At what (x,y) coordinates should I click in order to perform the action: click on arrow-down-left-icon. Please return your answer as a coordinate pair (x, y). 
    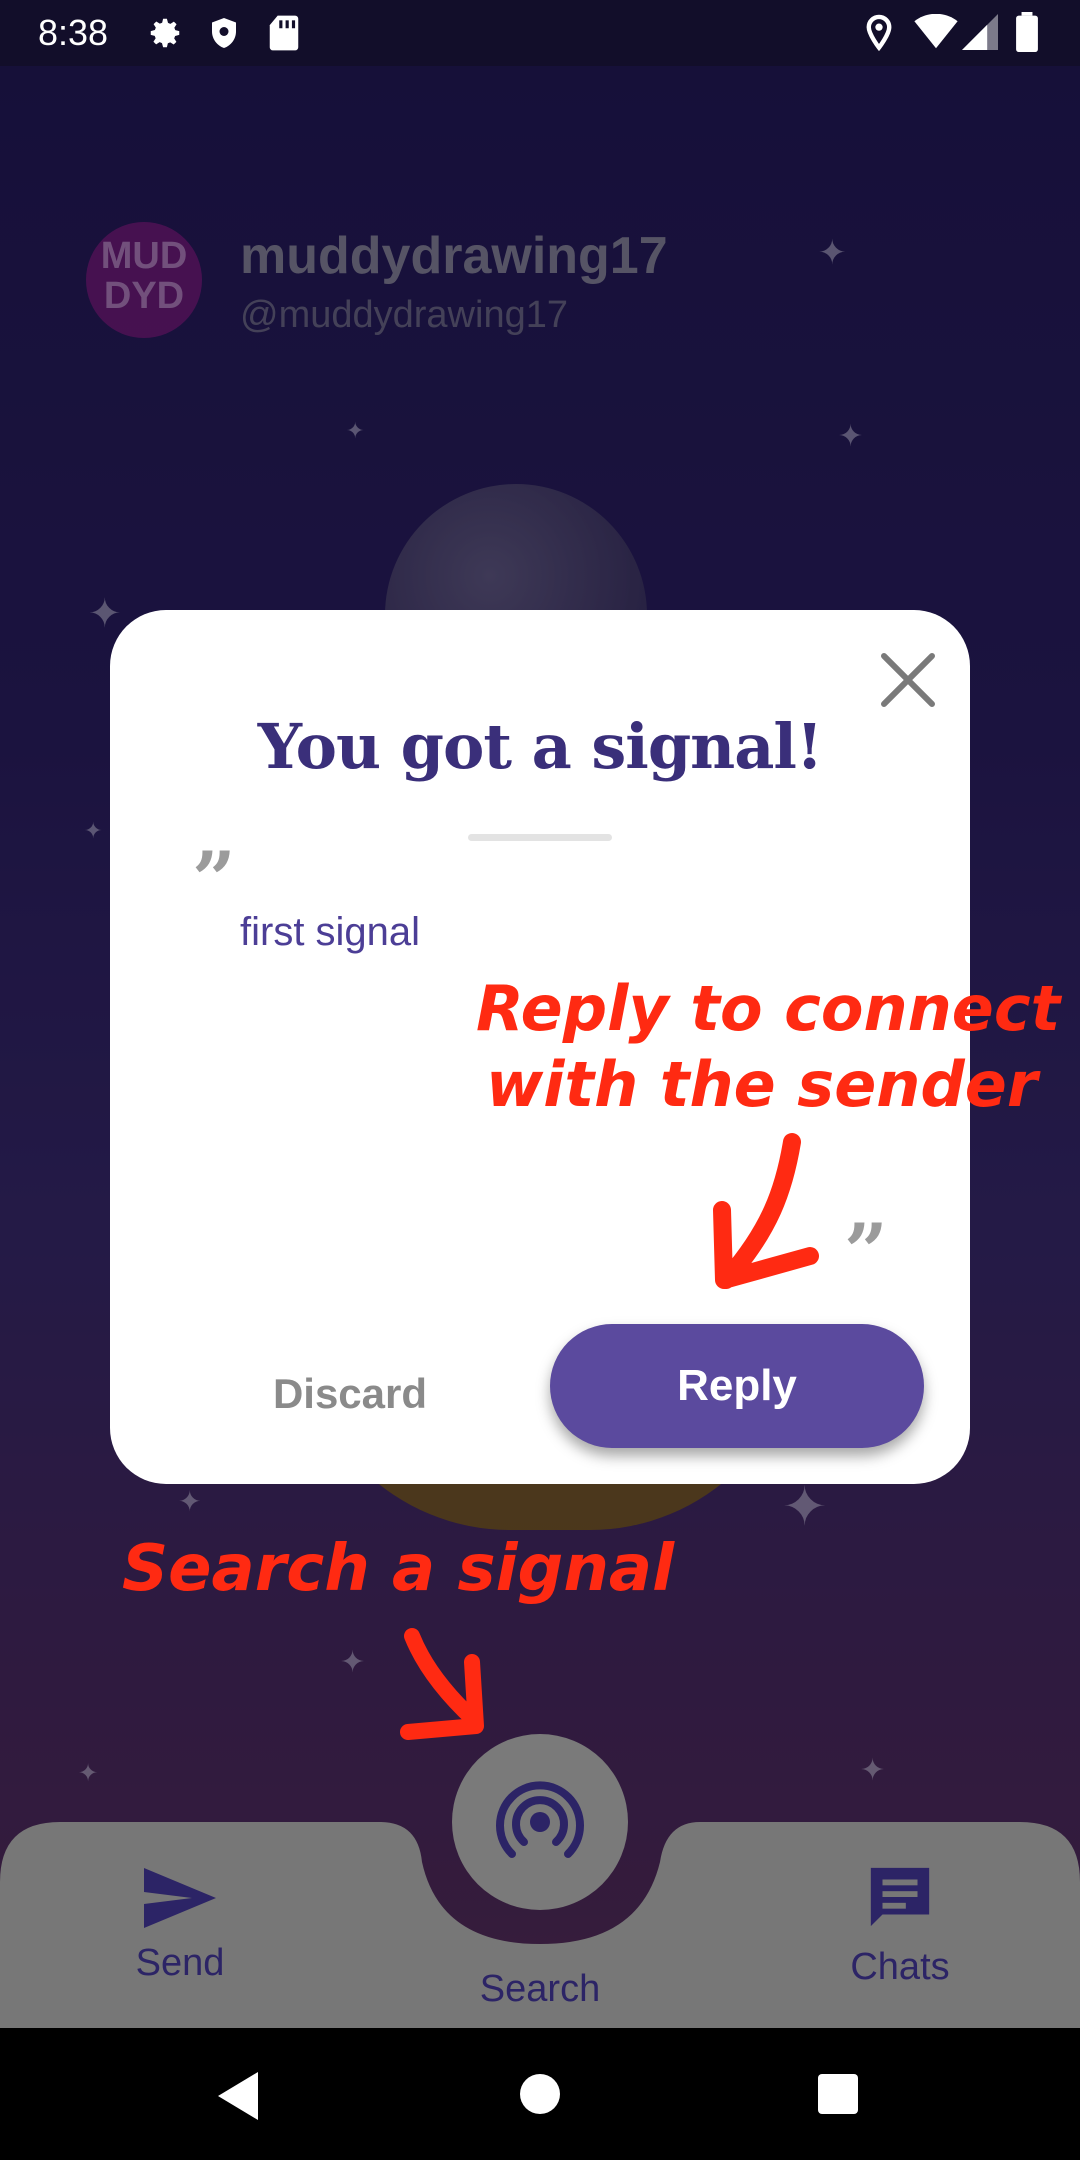
    Looking at the image, I should click on (766, 1211).